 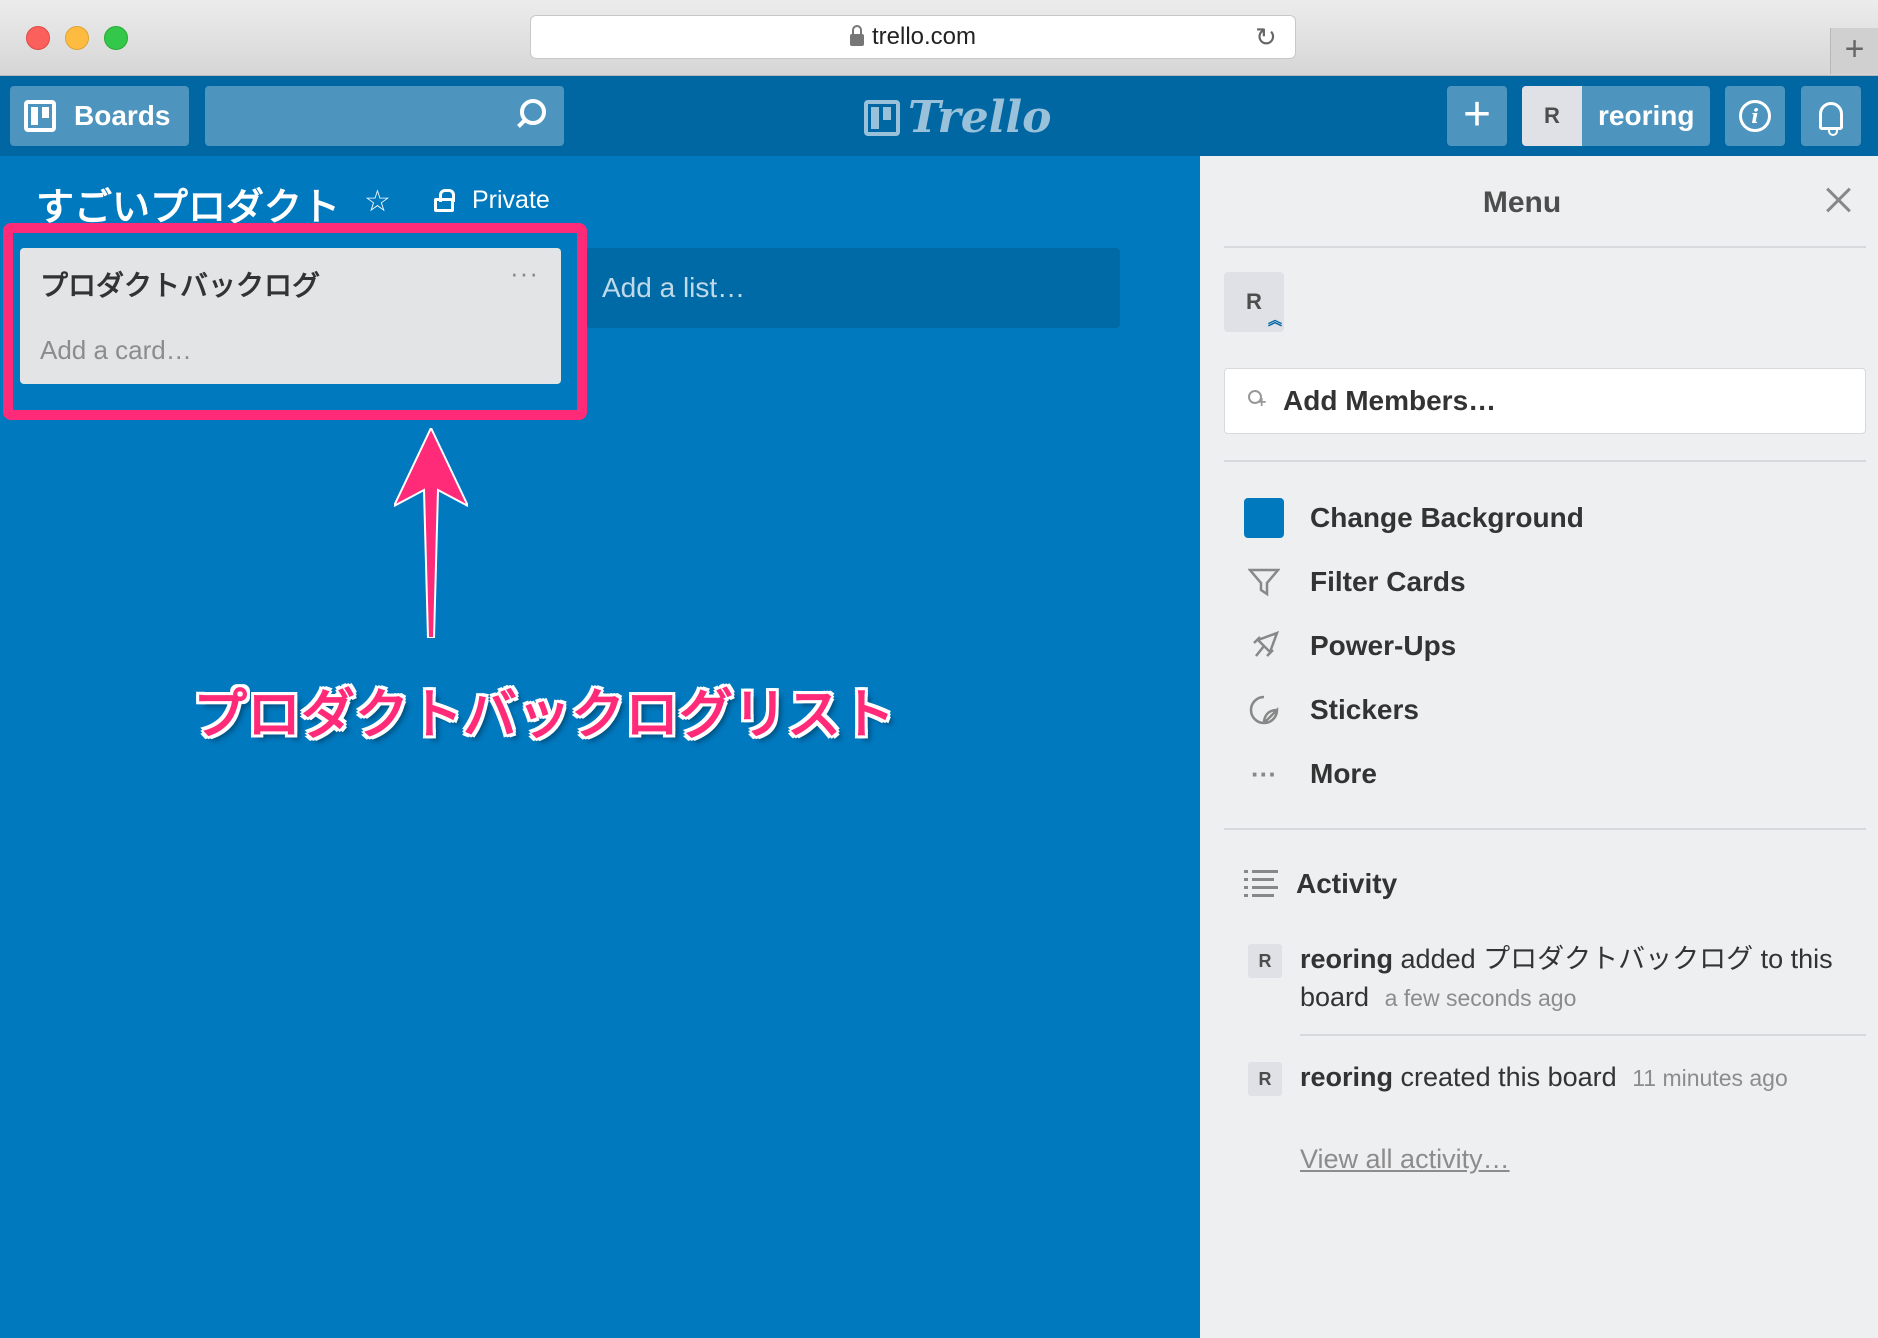 I want to click on new-tab-button: +, so click(x=1854, y=51).